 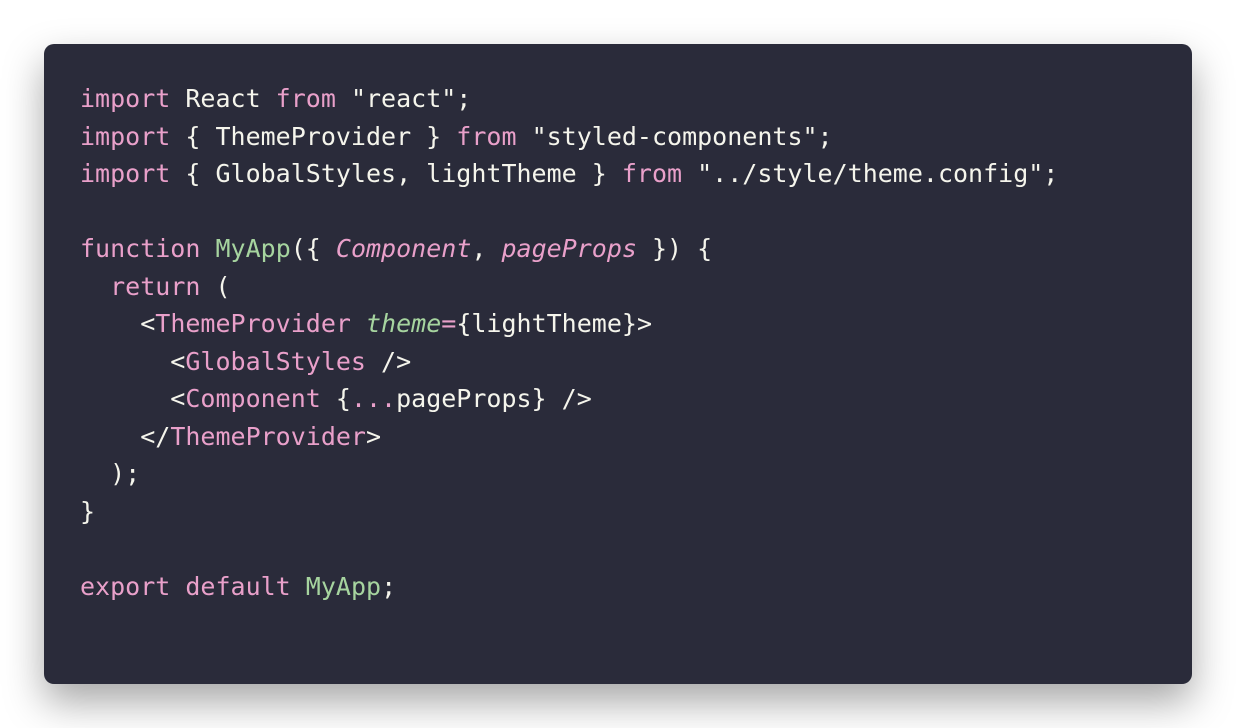 What do you see at coordinates (125, 436) in the screenshot?
I see `code-token: </` at bounding box center [125, 436].